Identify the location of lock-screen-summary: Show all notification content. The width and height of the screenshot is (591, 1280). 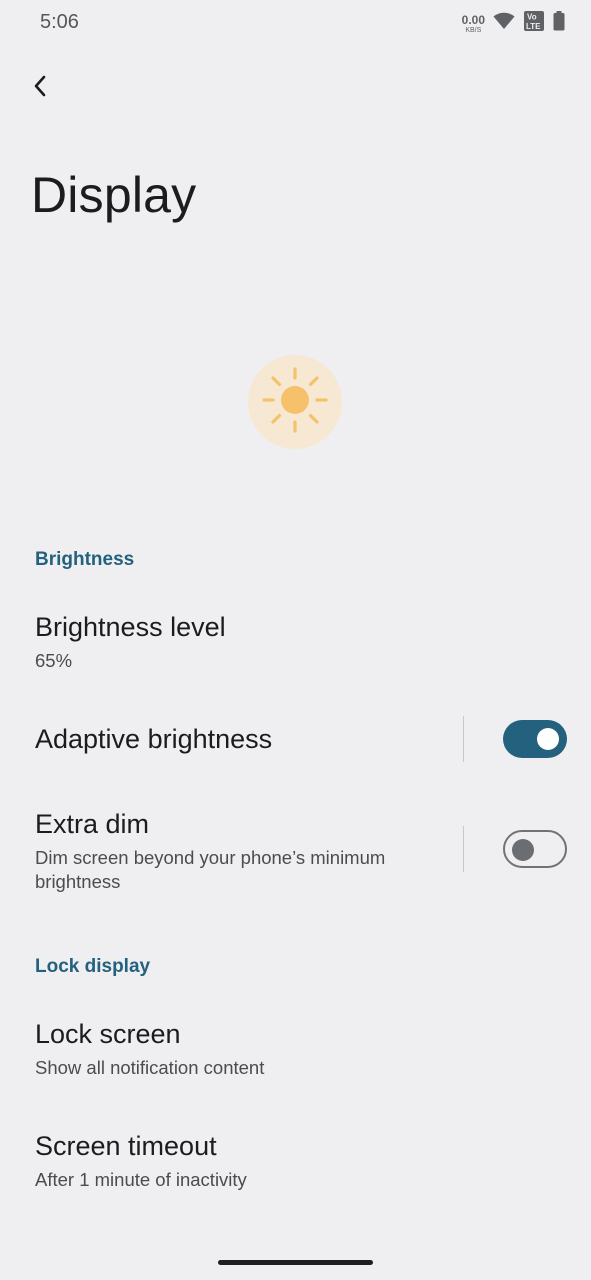
(150, 1067).